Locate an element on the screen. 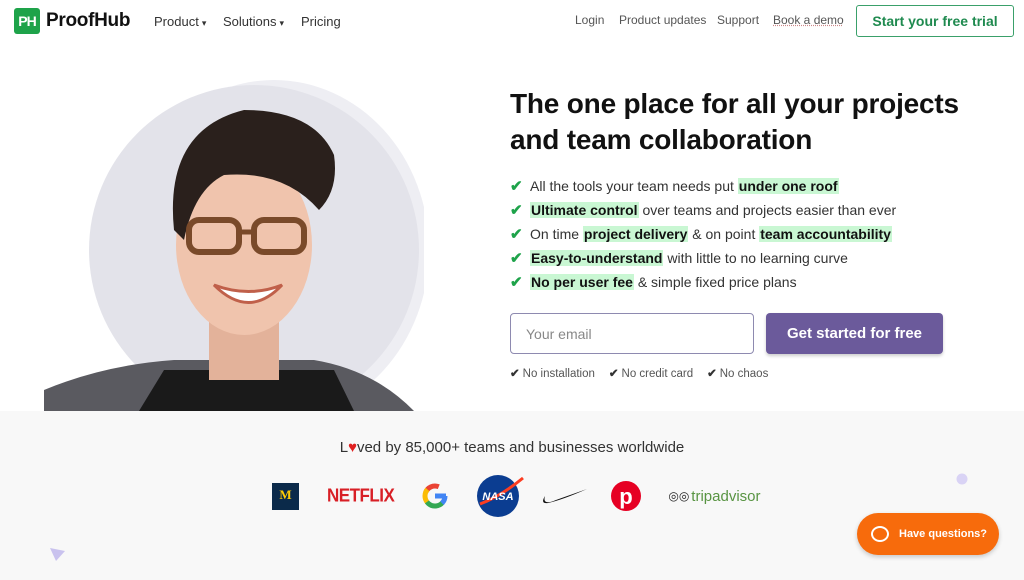  dot-decoration-icon is located at coordinates (962, 479).